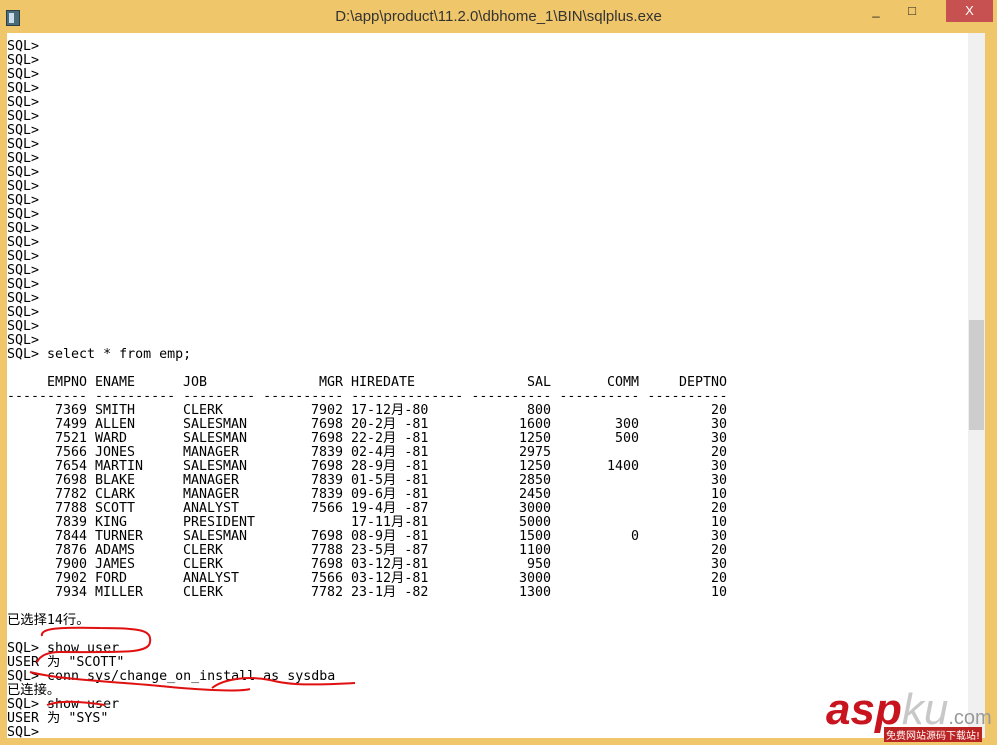  What do you see at coordinates (115, 410) in the screenshot?
I see `cell: SMITH` at bounding box center [115, 410].